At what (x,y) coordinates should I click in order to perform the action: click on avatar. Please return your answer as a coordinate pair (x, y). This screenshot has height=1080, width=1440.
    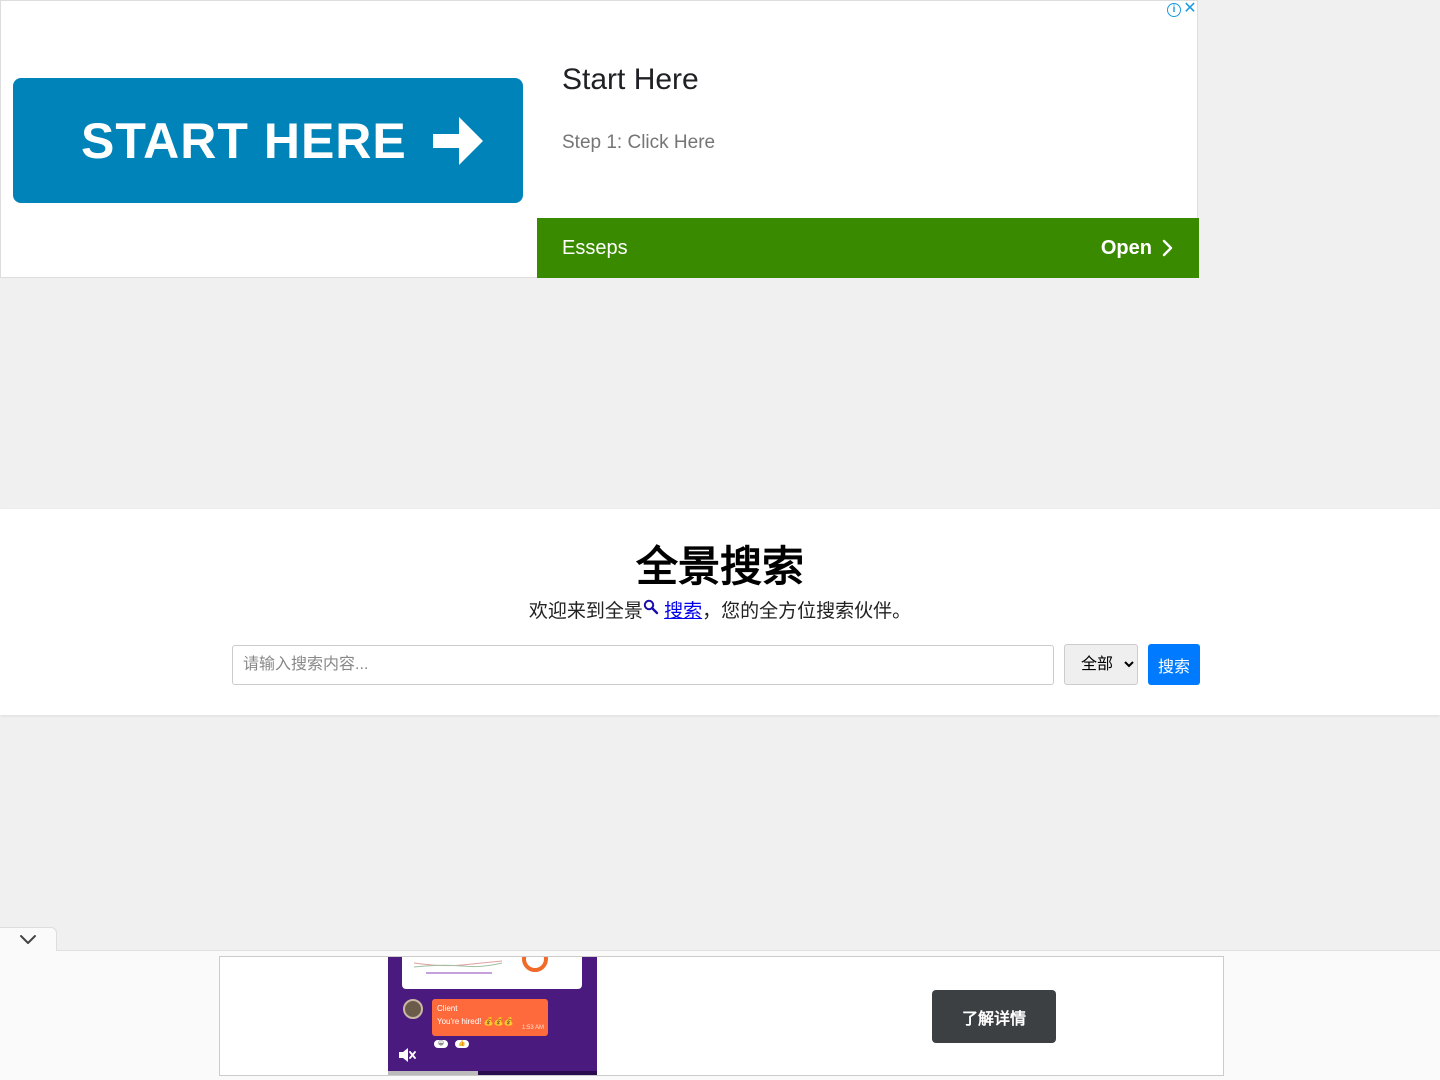
    Looking at the image, I should click on (413, 1009).